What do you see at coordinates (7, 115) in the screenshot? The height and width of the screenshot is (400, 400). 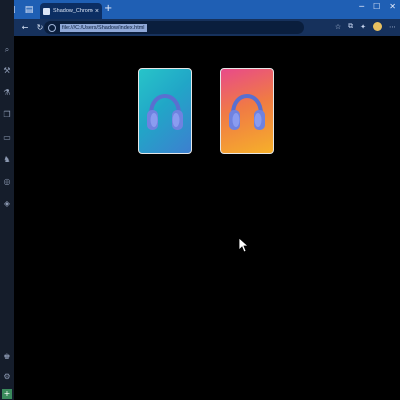 I see `collections-icon: ❐` at bounding box center [7, 115].